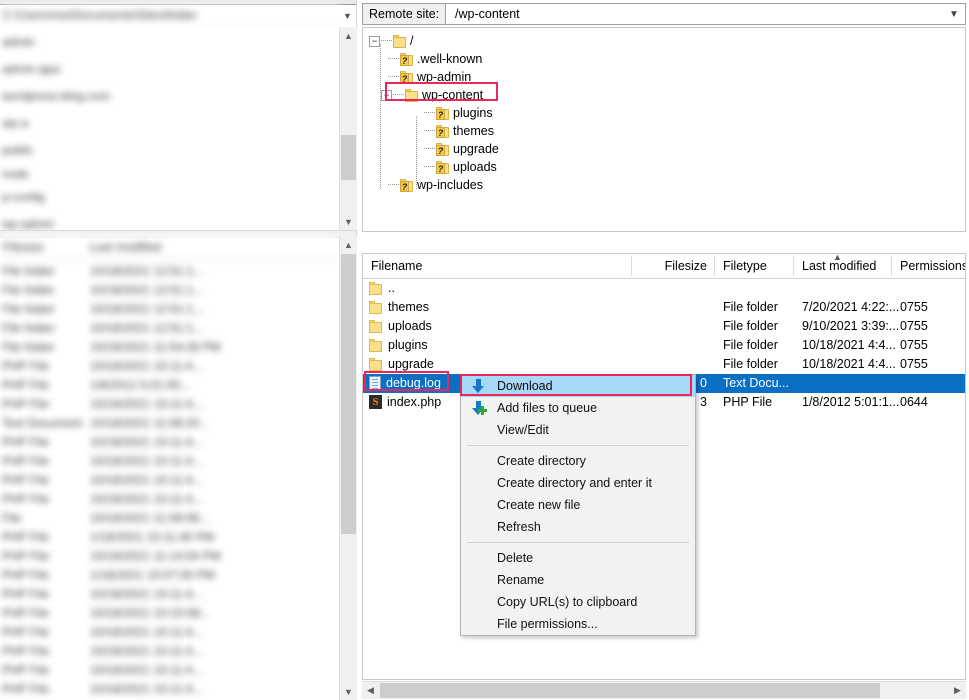  Describe the element at coordinates (23, 197) in the screenshot. I see `local-tree-row: p-config` at that location.